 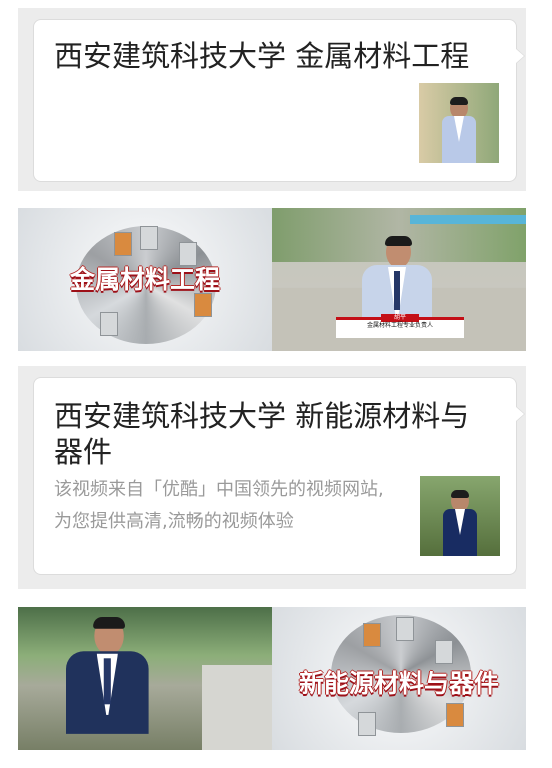 I want to click on teacher-photo-panel, so click(x=145, y=678).